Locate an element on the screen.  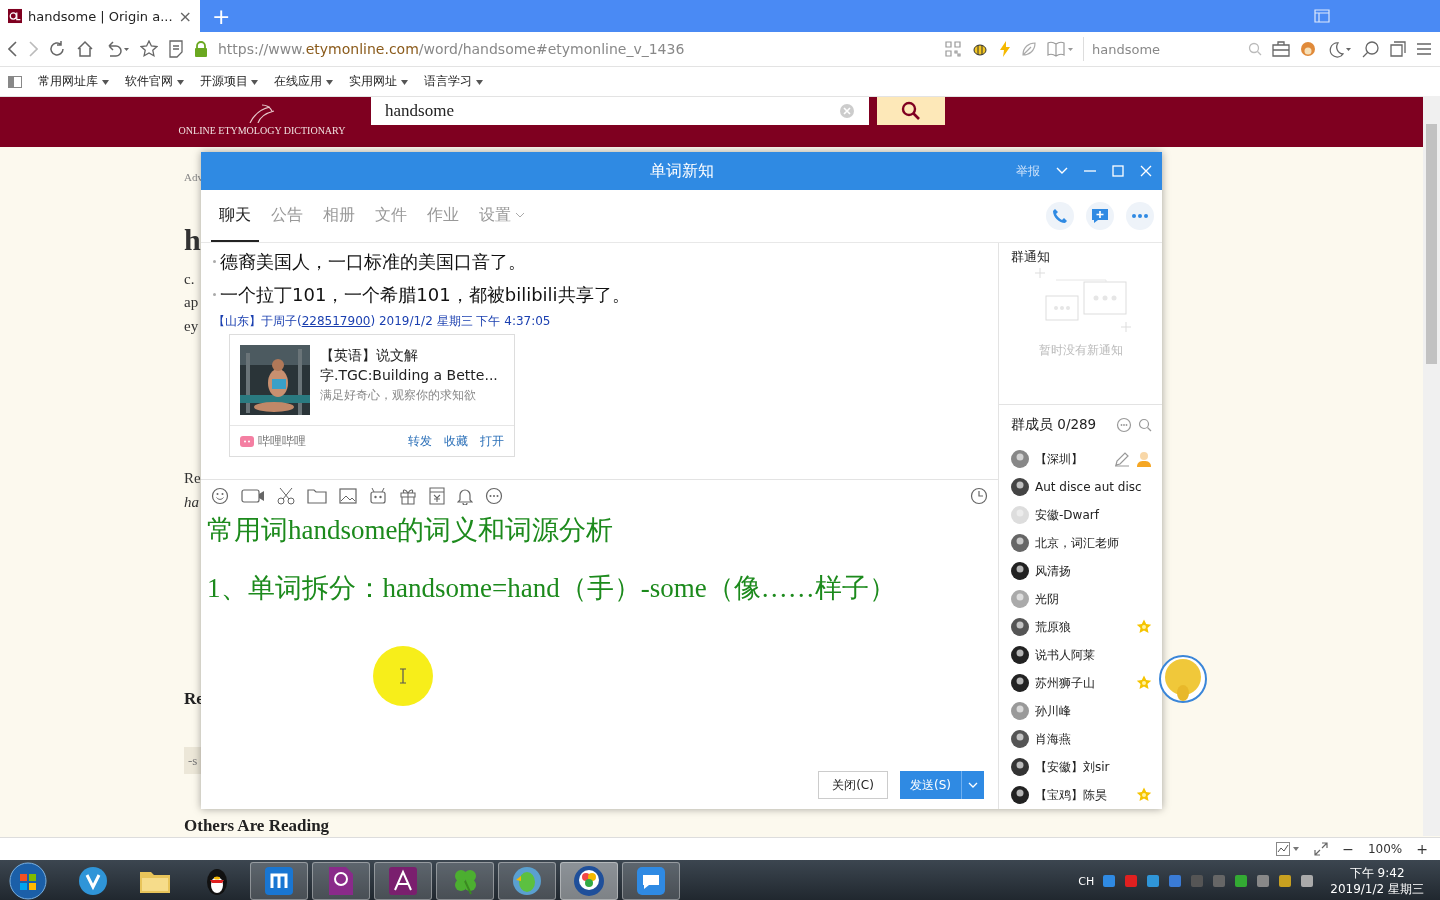
card-action-link: 收藏 is located at coordinates (452, 441).